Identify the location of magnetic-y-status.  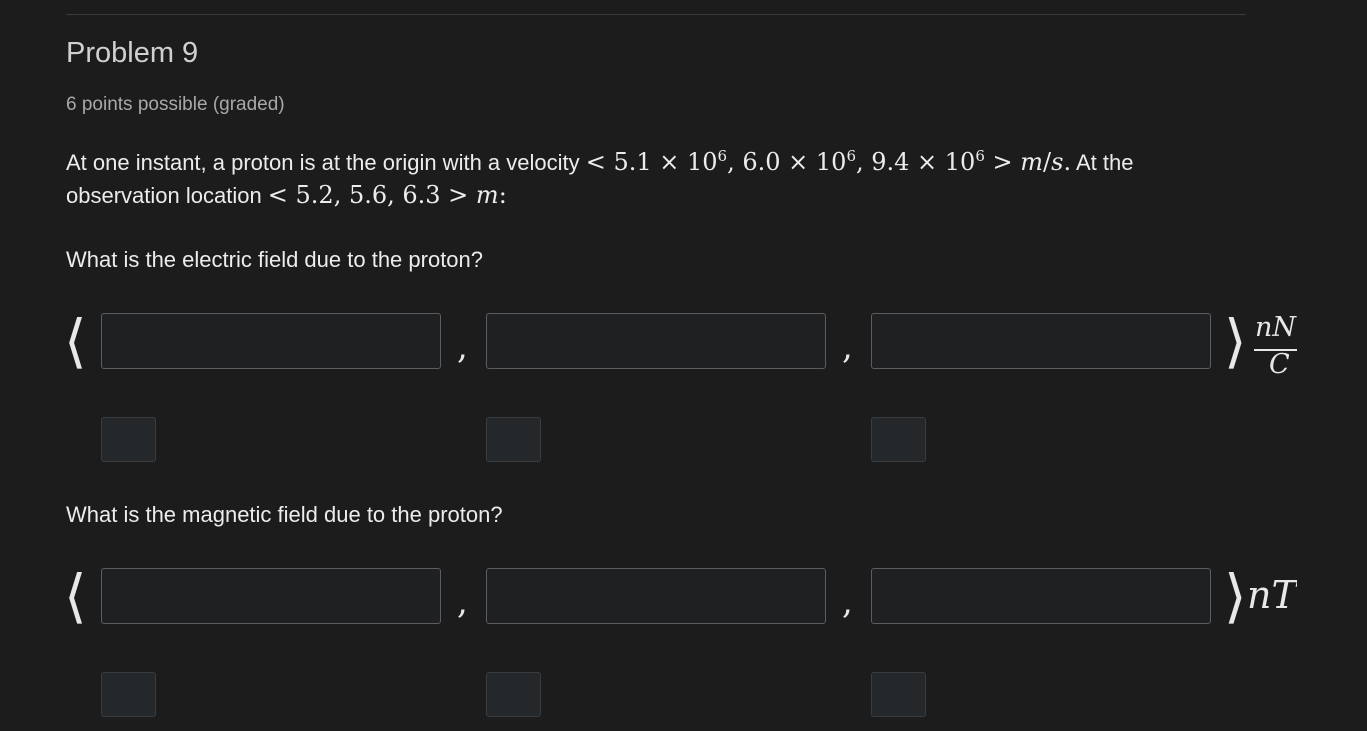
(513, 694).